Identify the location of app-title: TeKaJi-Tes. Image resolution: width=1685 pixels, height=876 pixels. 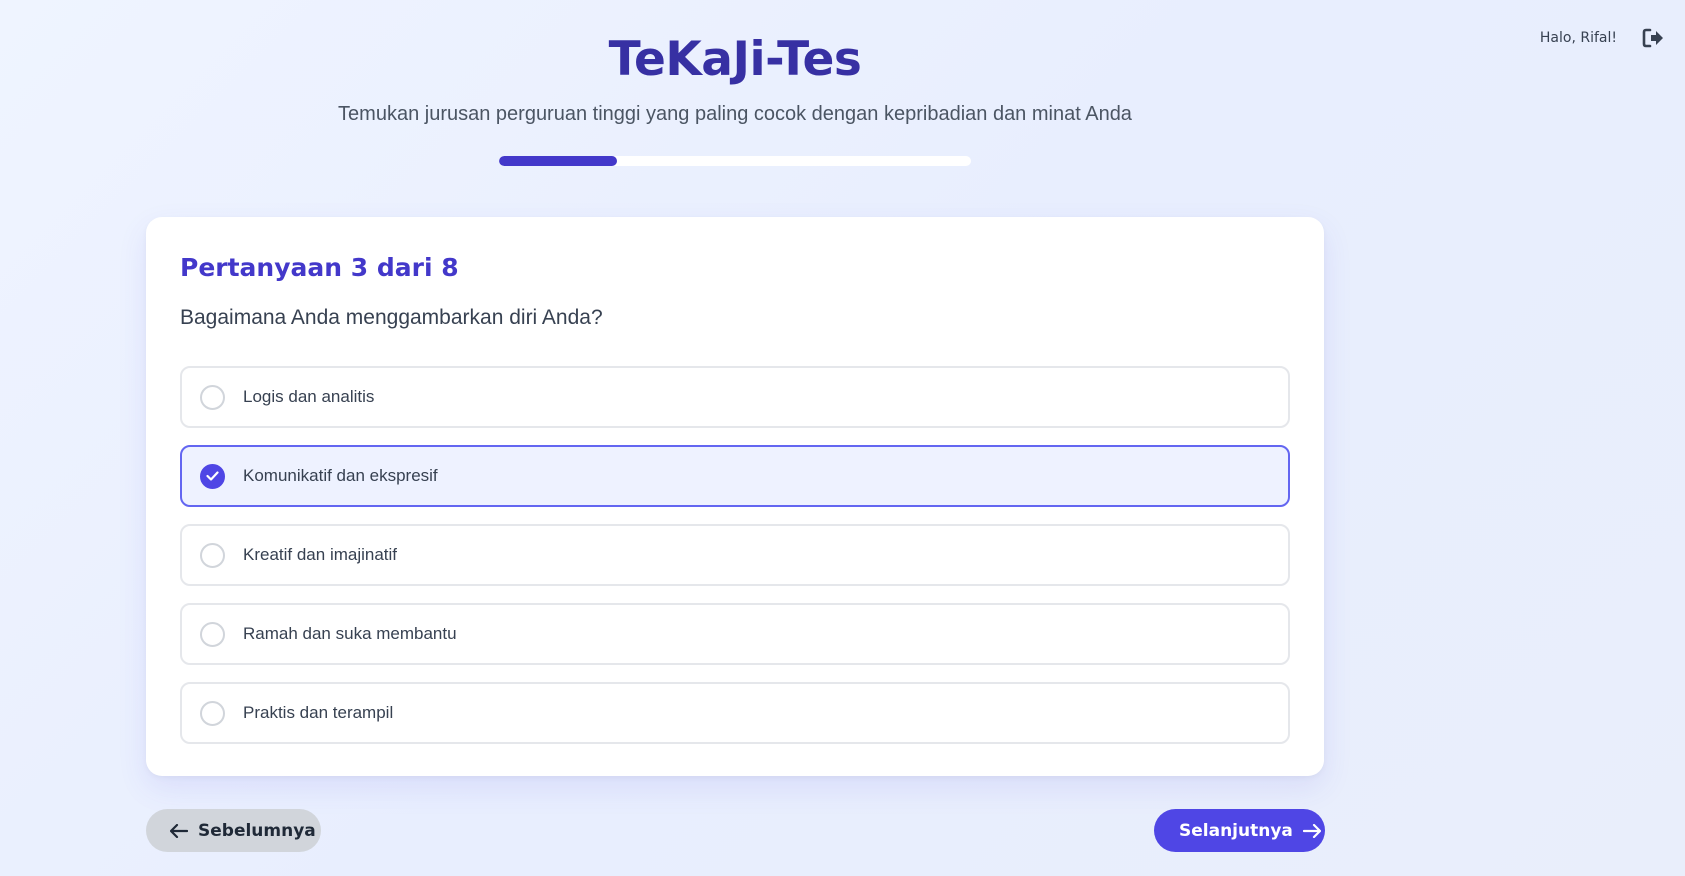
(735, 59).